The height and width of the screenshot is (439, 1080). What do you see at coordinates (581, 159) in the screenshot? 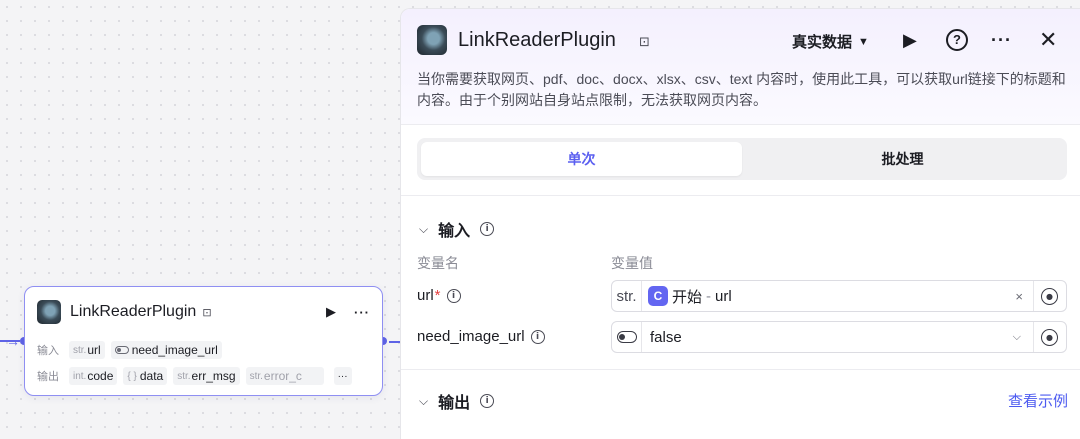
I see `tab-single: 单次` at bounding box center [581, 159].